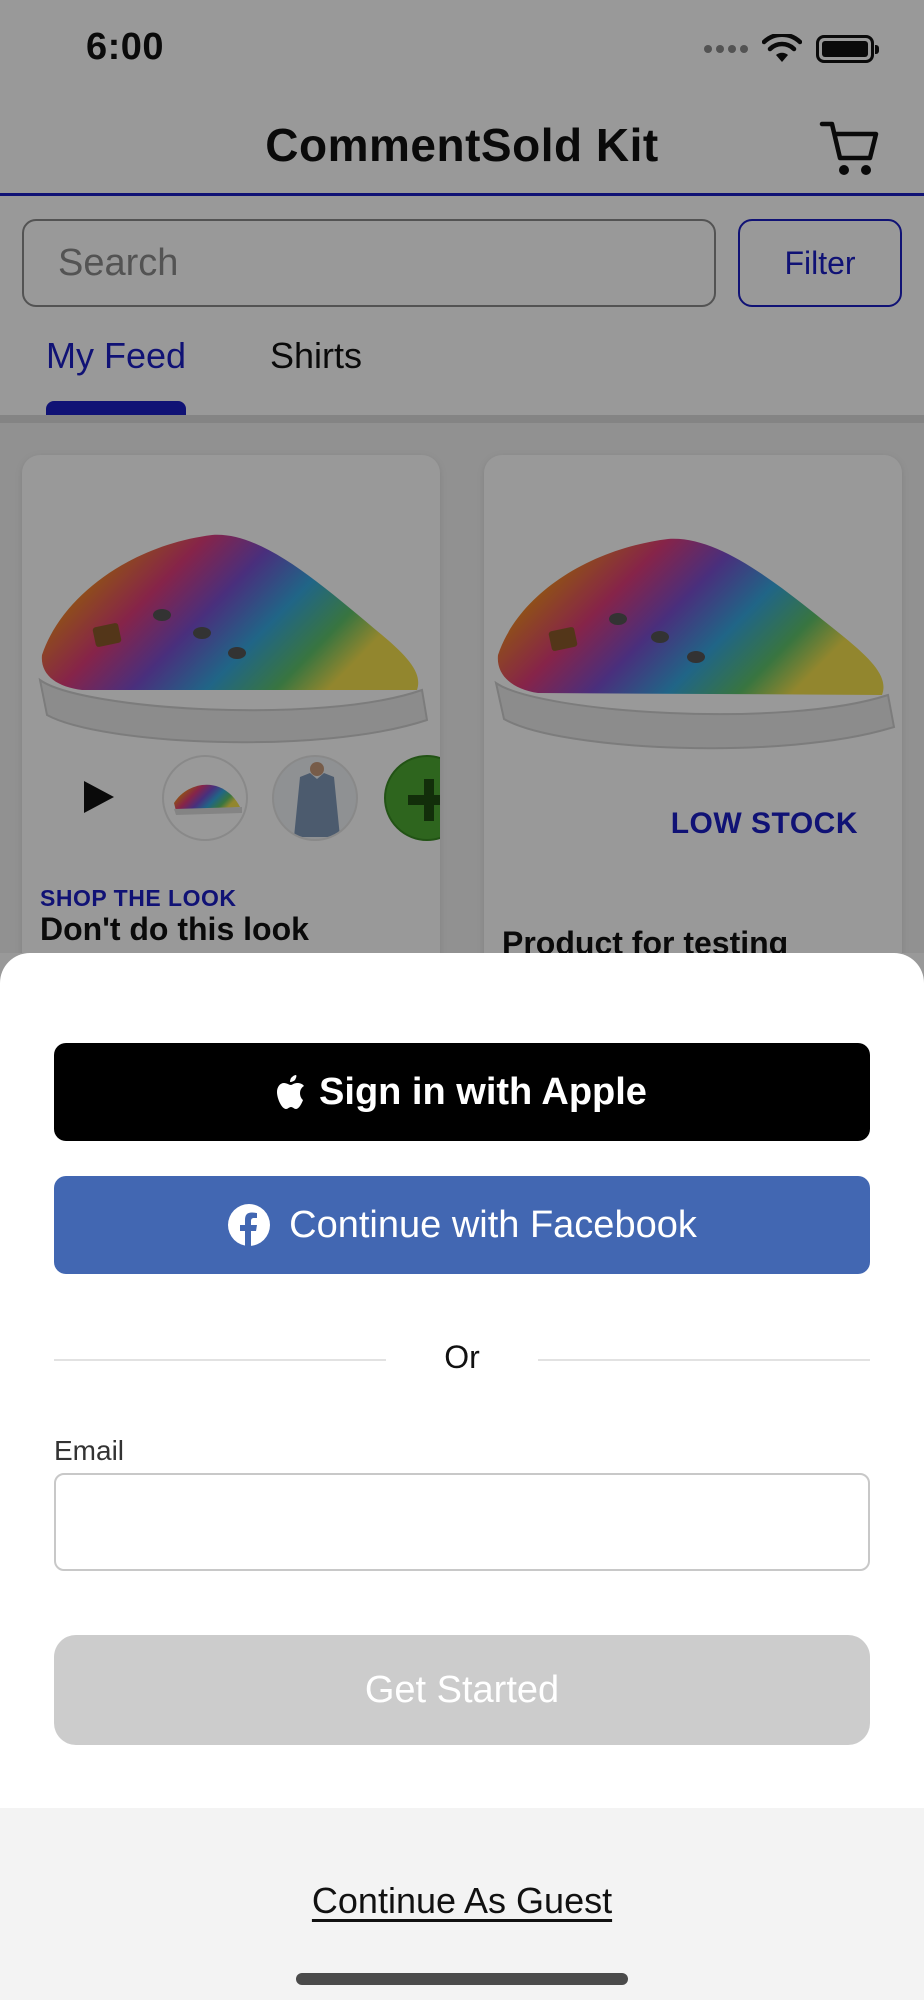 This screenshot has height=2000, width=924. Describe the element at coordinates (462, 1979) in the screenshot. I see `home-indicator` at that location.